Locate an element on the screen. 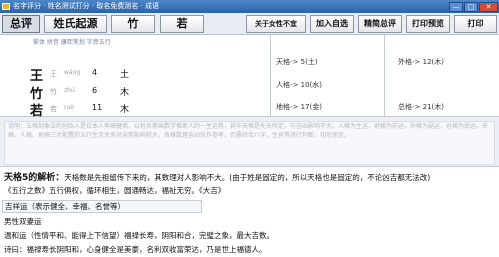  name-char: 若 is located at coordinates (37, 111).